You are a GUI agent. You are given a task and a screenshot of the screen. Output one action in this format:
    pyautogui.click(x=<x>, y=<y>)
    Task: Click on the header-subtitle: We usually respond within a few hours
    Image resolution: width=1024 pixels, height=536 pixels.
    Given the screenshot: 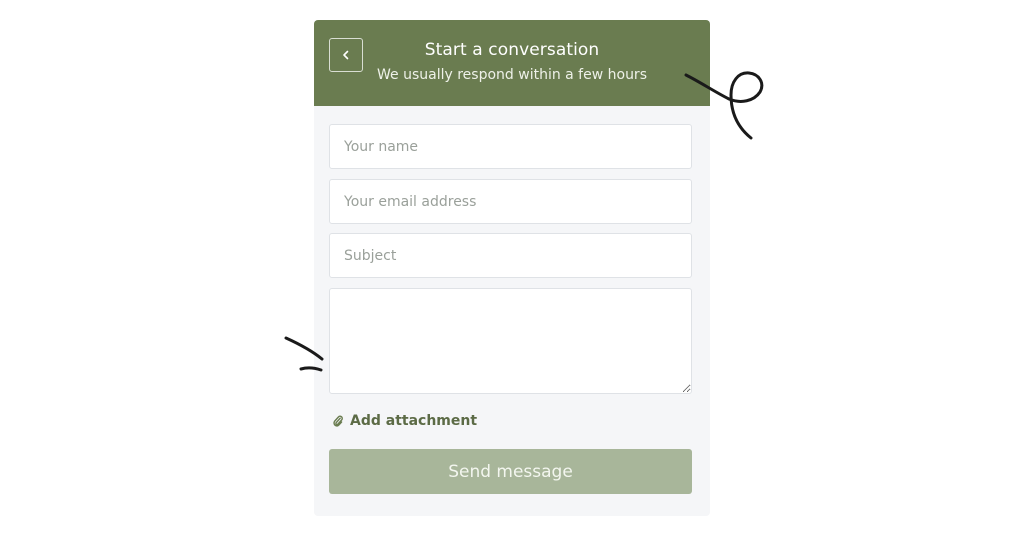 What is the action you would take?
    pyautogui.click(x=512, y=75)
    